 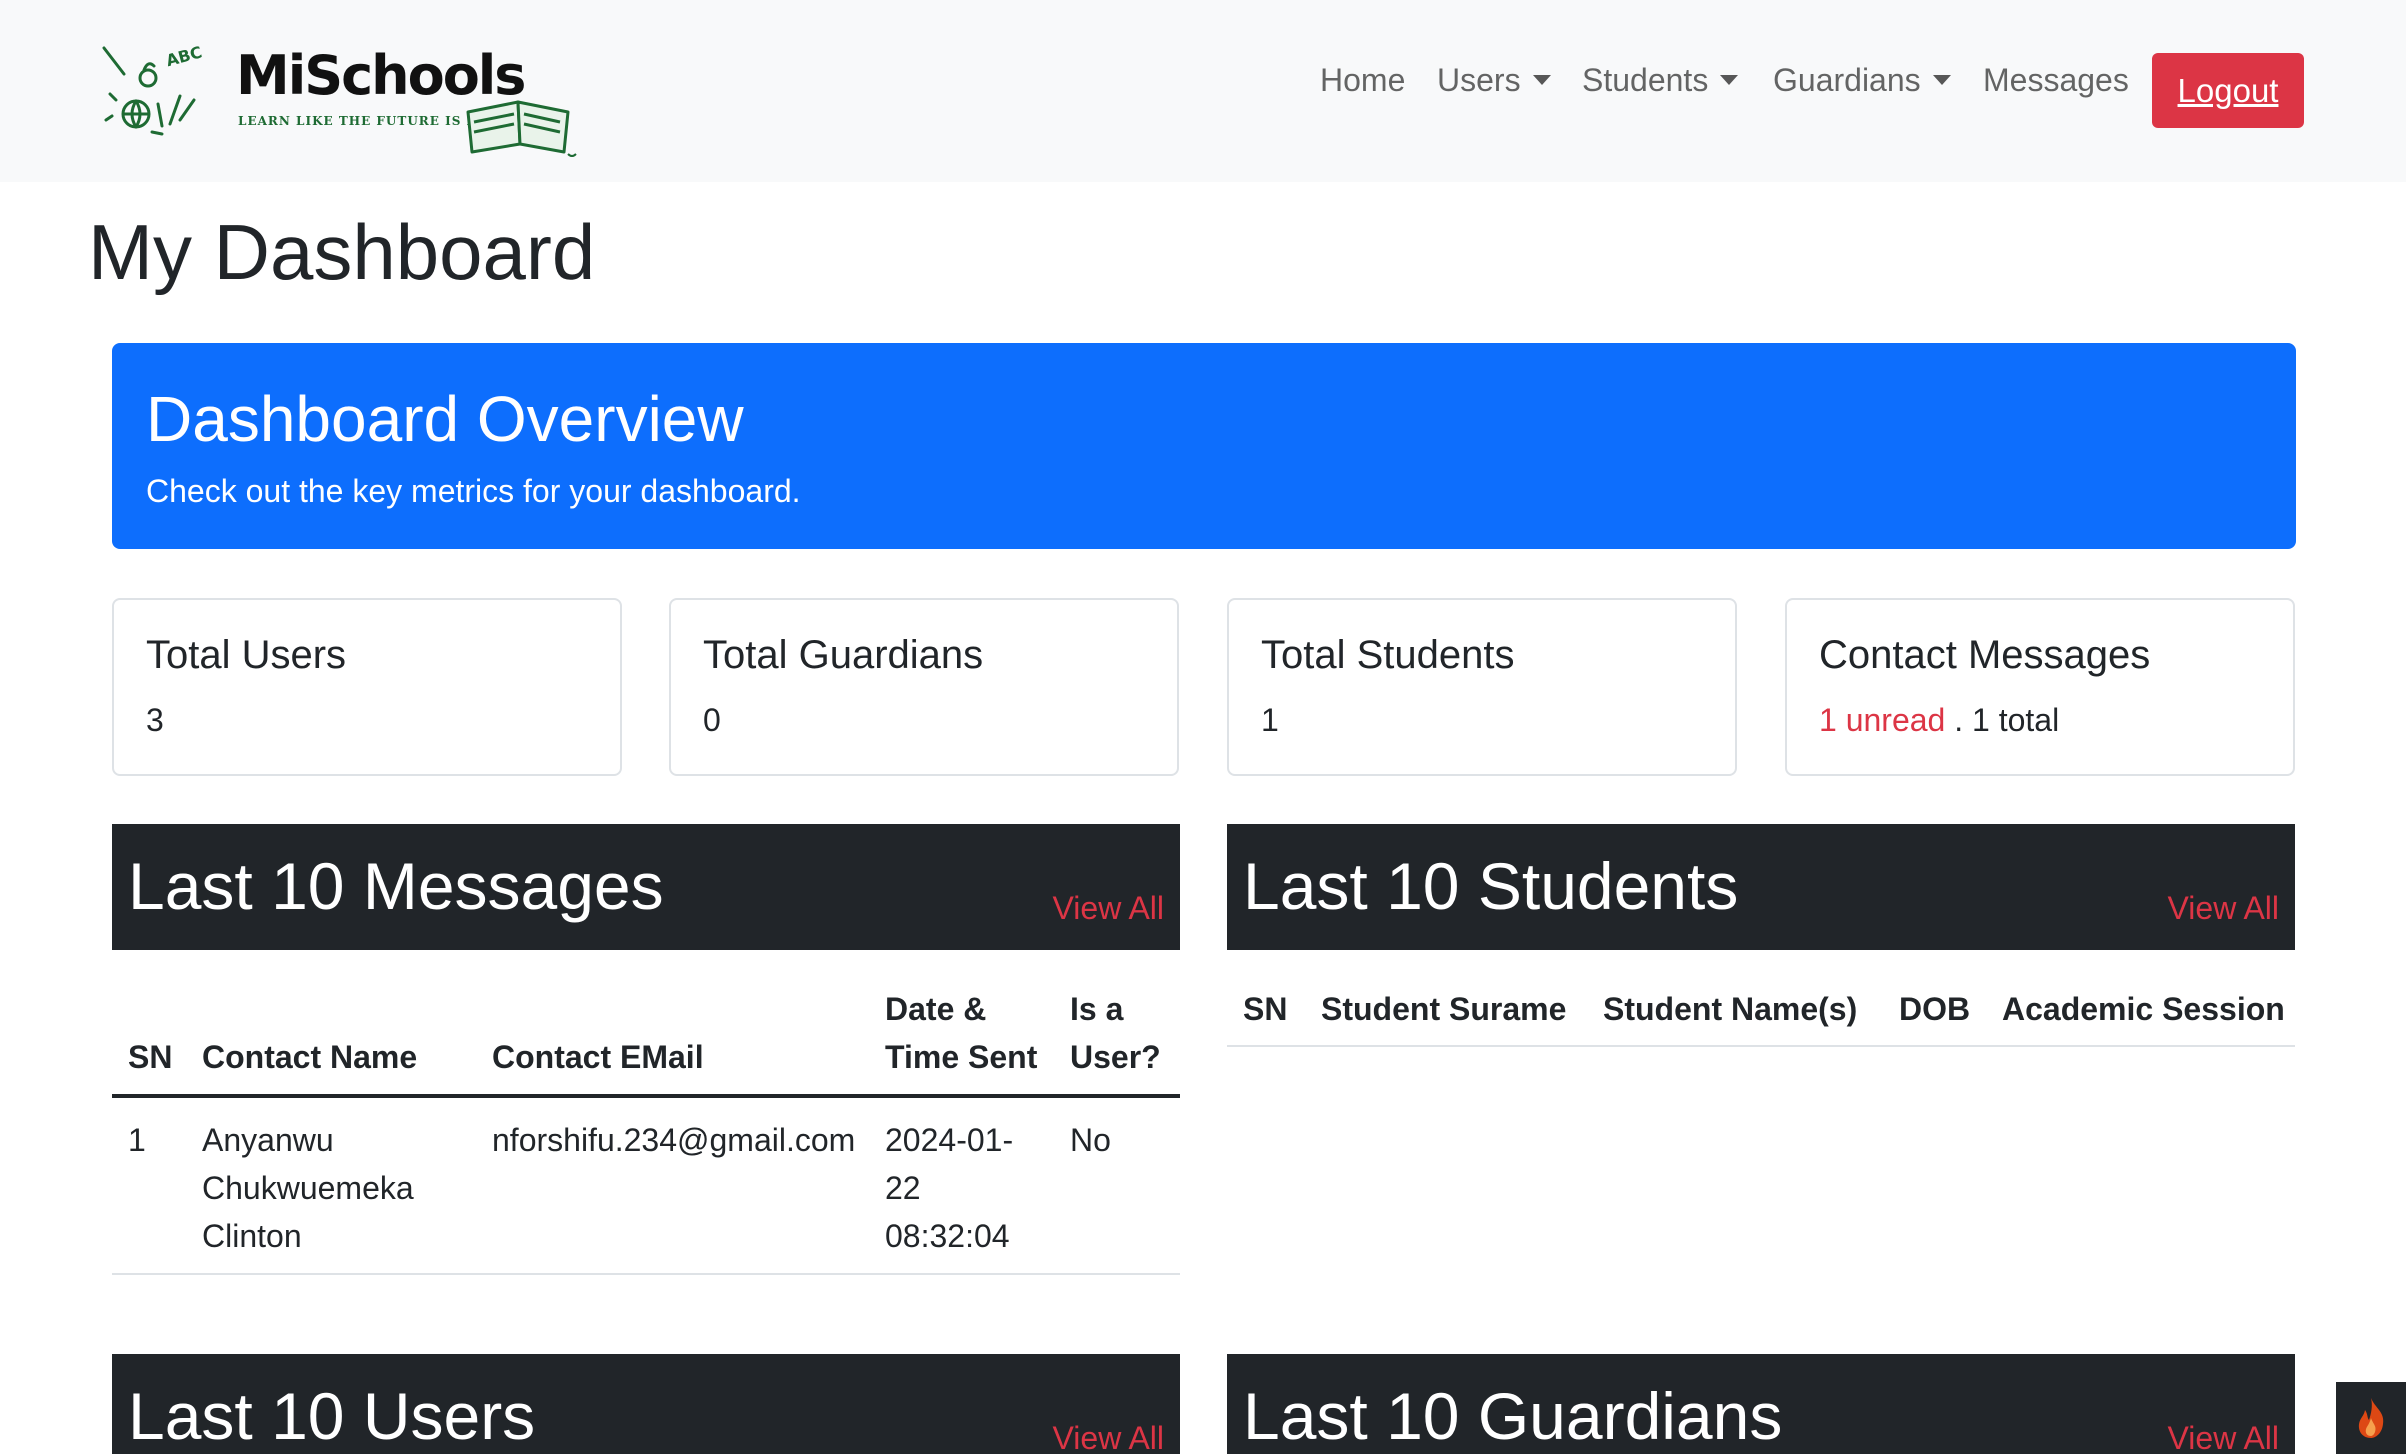 What do you see at coordinates (1115, 1033) in the screenshot?
I see `col-header-is-user: Is a User?` at bounding box center [1115, 1033].